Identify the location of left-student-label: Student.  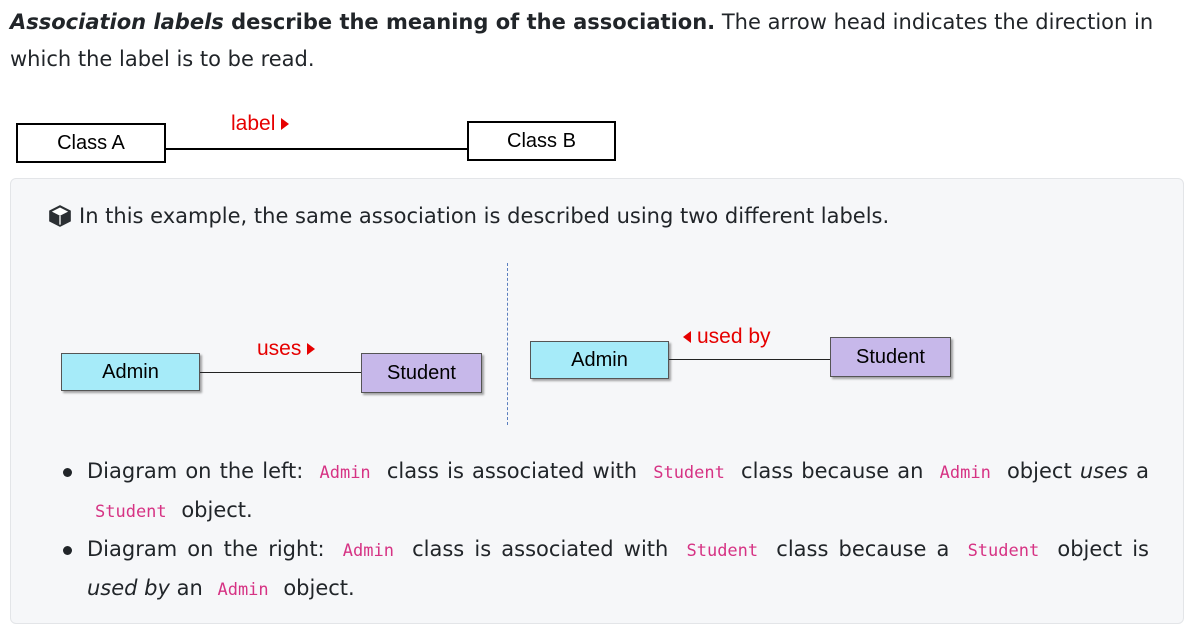
(421, 372).